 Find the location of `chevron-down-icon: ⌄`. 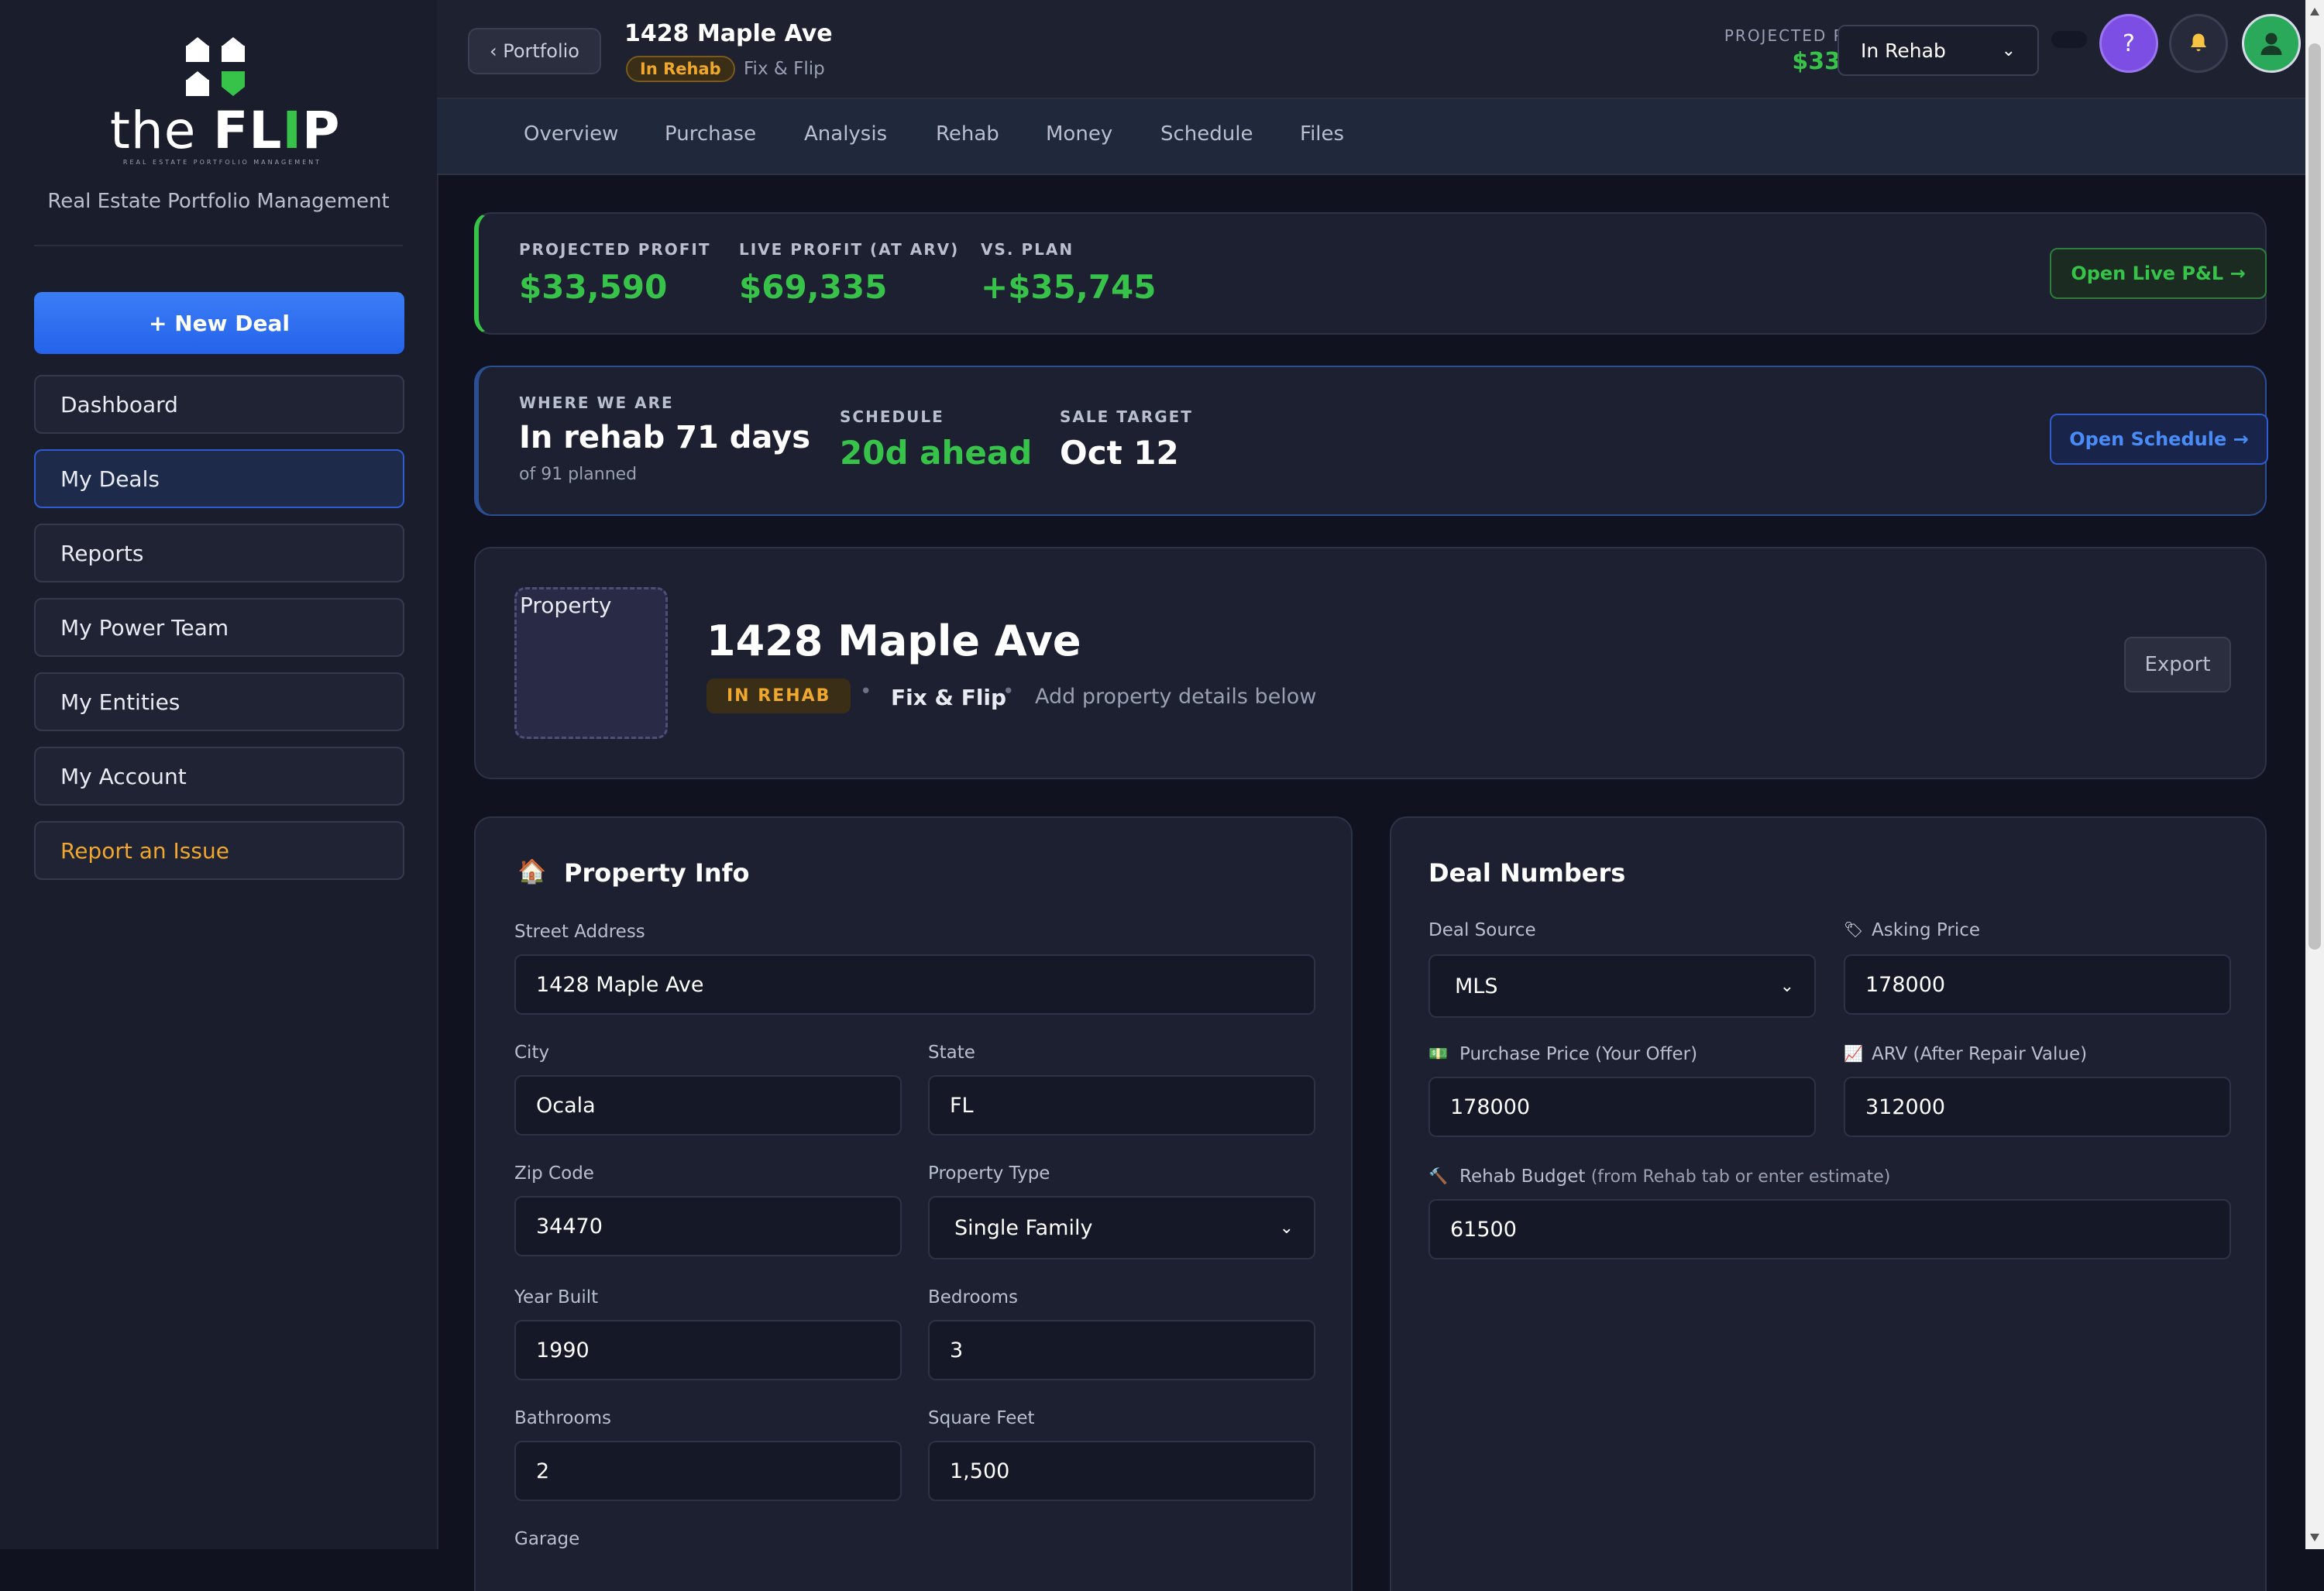

chevron-down-icon: ⌄ is located at coordinates (1286, 1228).